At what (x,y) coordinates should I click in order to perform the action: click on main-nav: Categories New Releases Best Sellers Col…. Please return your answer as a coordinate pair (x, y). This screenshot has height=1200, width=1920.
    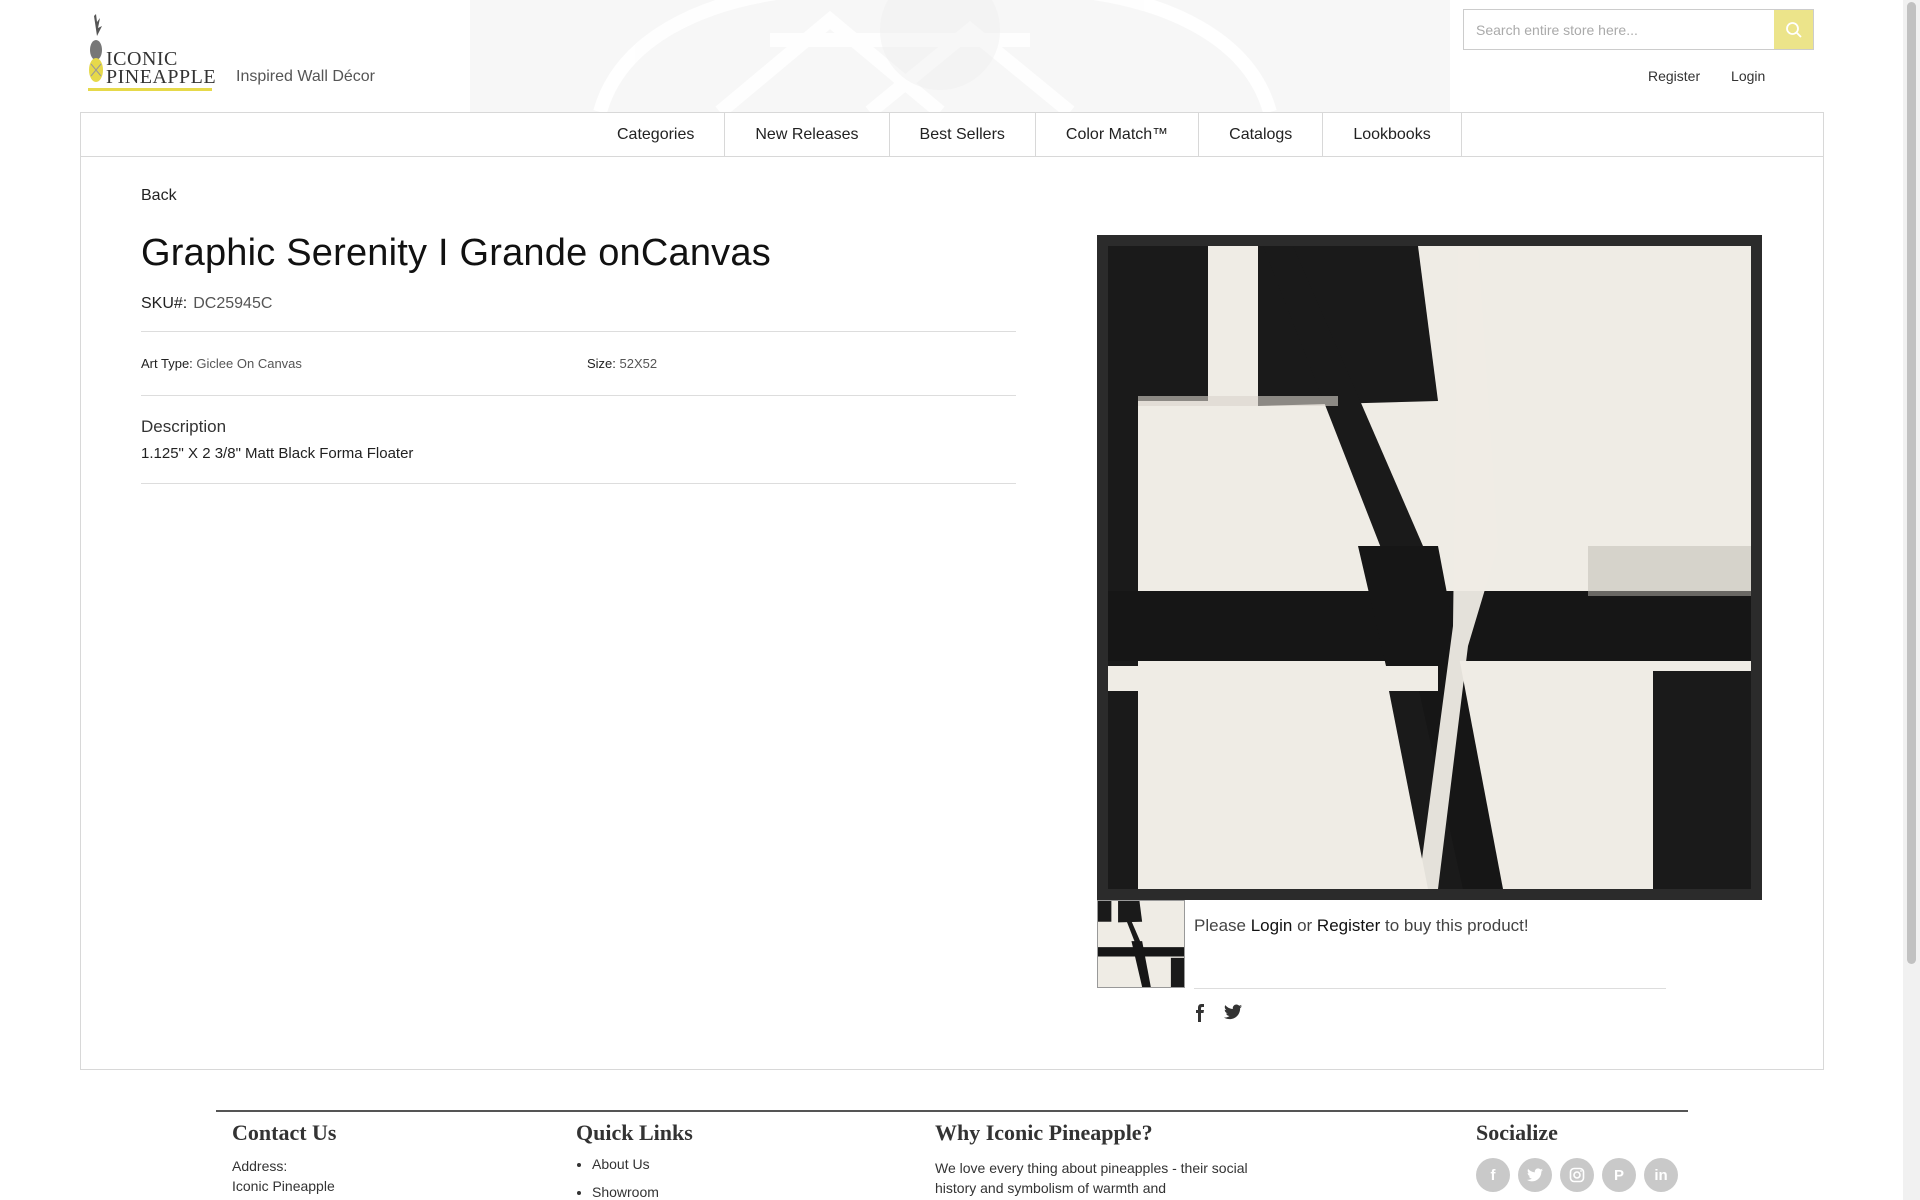
    Looking at the image, I should click on (952, 134).